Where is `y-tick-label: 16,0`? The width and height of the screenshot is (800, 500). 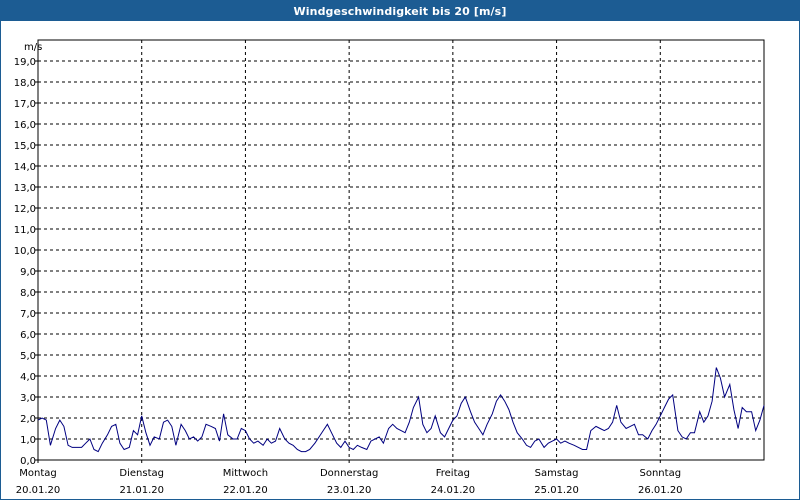
y-tick-label: 16,0 is located at coordinates (25, 125).